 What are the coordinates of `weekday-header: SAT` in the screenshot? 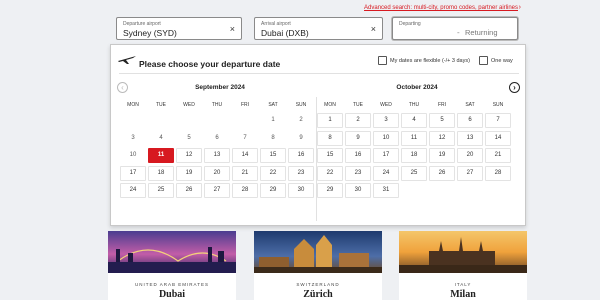 It's located at (470, 105).